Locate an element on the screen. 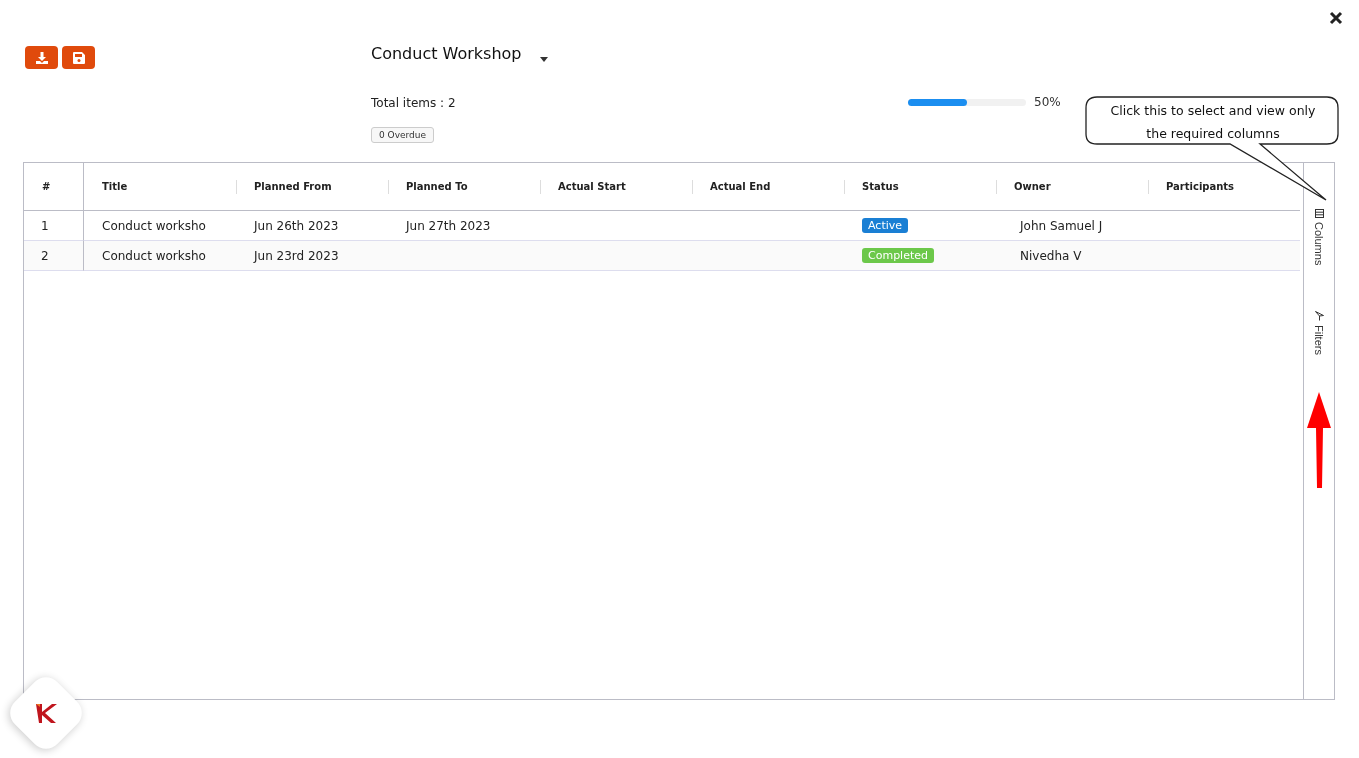 The image size is (1359, 758). column-header: Status is located at coordinates (880, 186).